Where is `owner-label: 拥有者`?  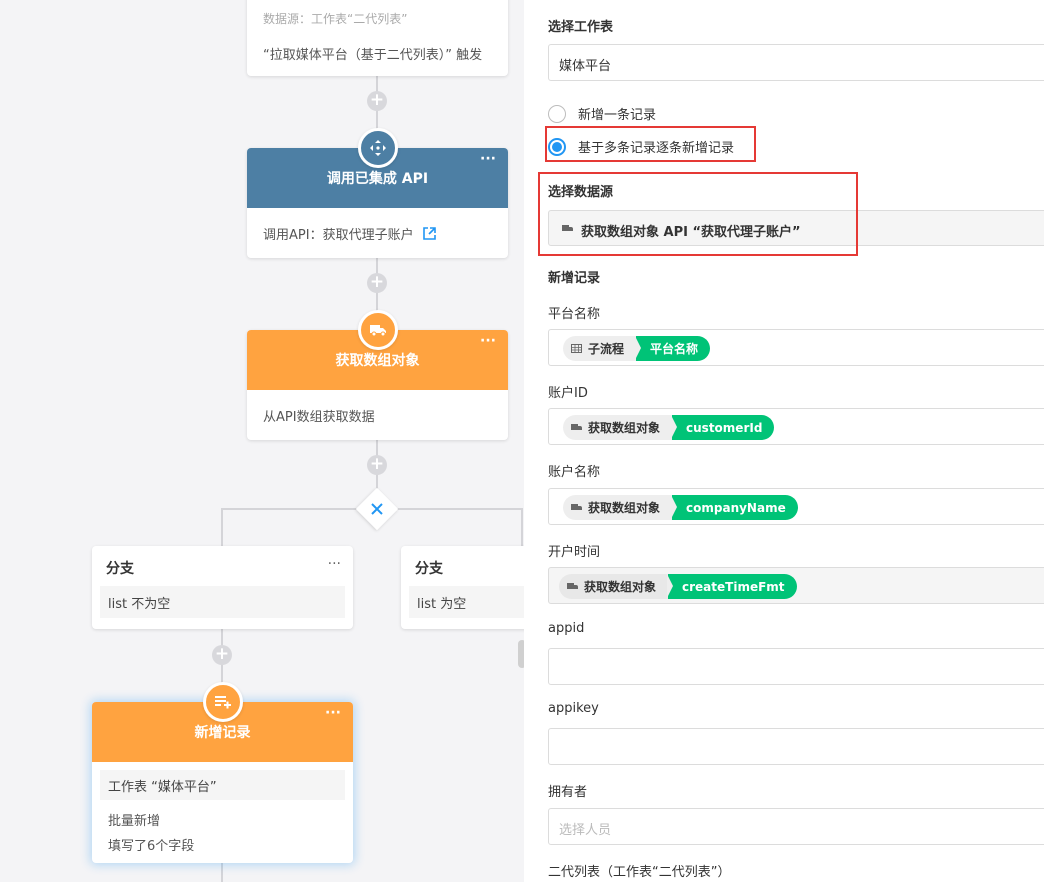 owner-label: 拥有者 is located at coordinates (568, 792).